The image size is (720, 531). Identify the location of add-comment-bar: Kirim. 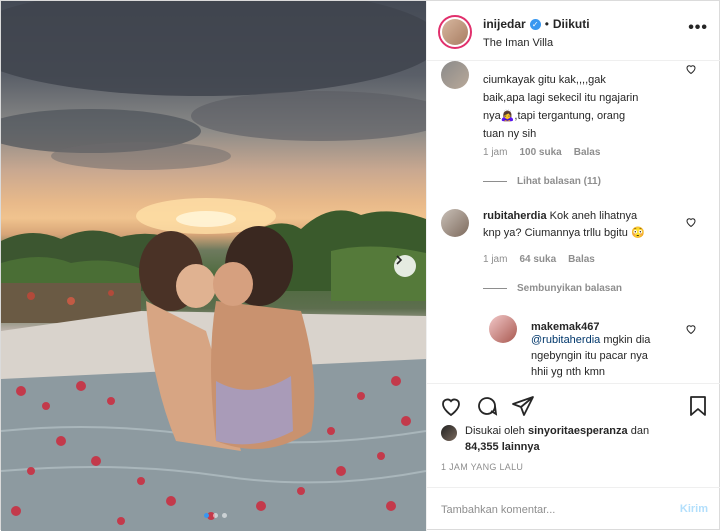
(573, 509).